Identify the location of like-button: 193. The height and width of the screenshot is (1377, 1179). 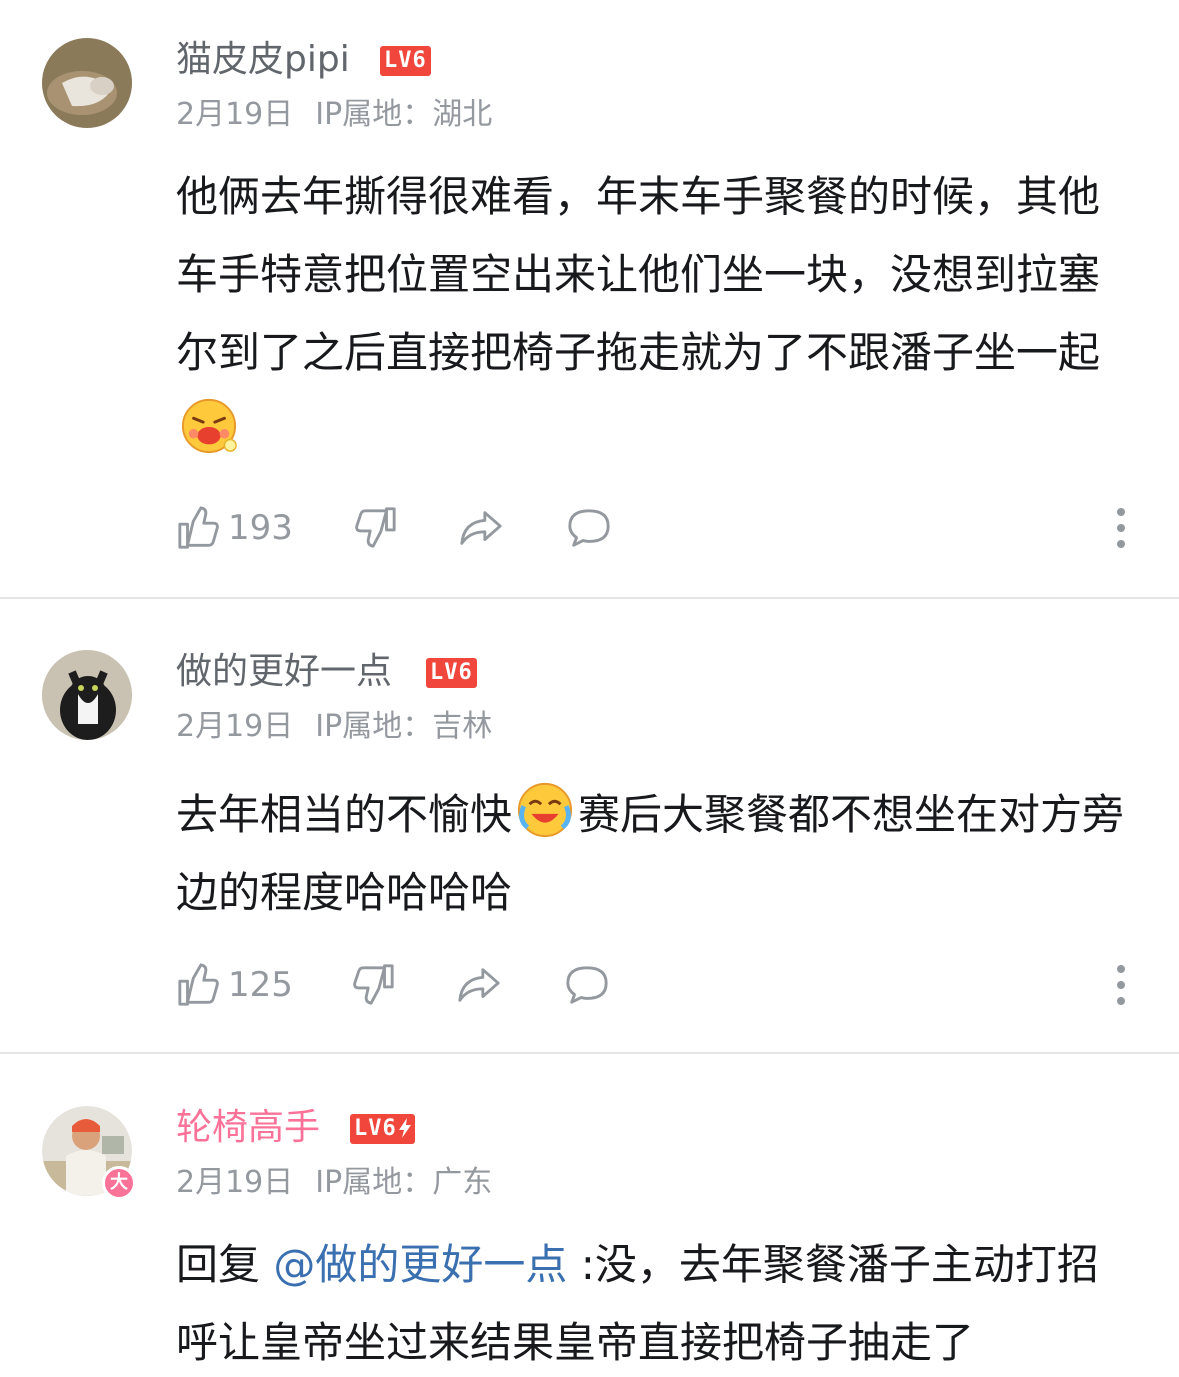
(234, 528).